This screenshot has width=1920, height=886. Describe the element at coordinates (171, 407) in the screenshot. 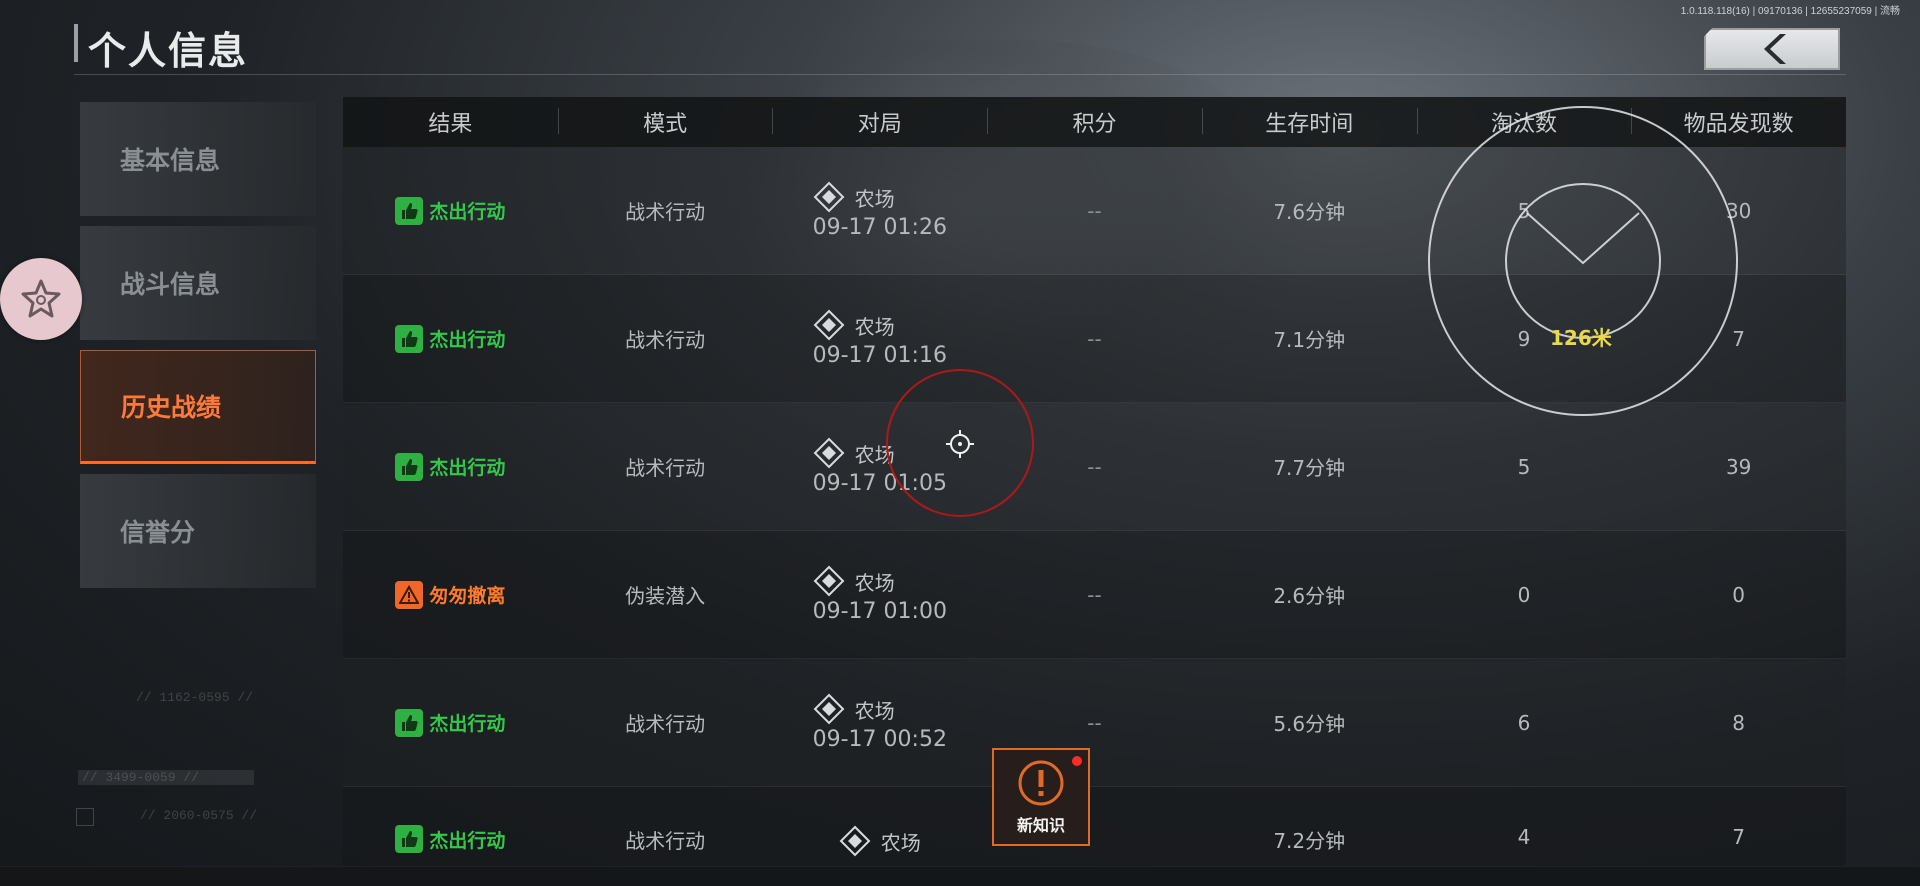

I see `sidebar-item-label: 历史战绩` at that location.